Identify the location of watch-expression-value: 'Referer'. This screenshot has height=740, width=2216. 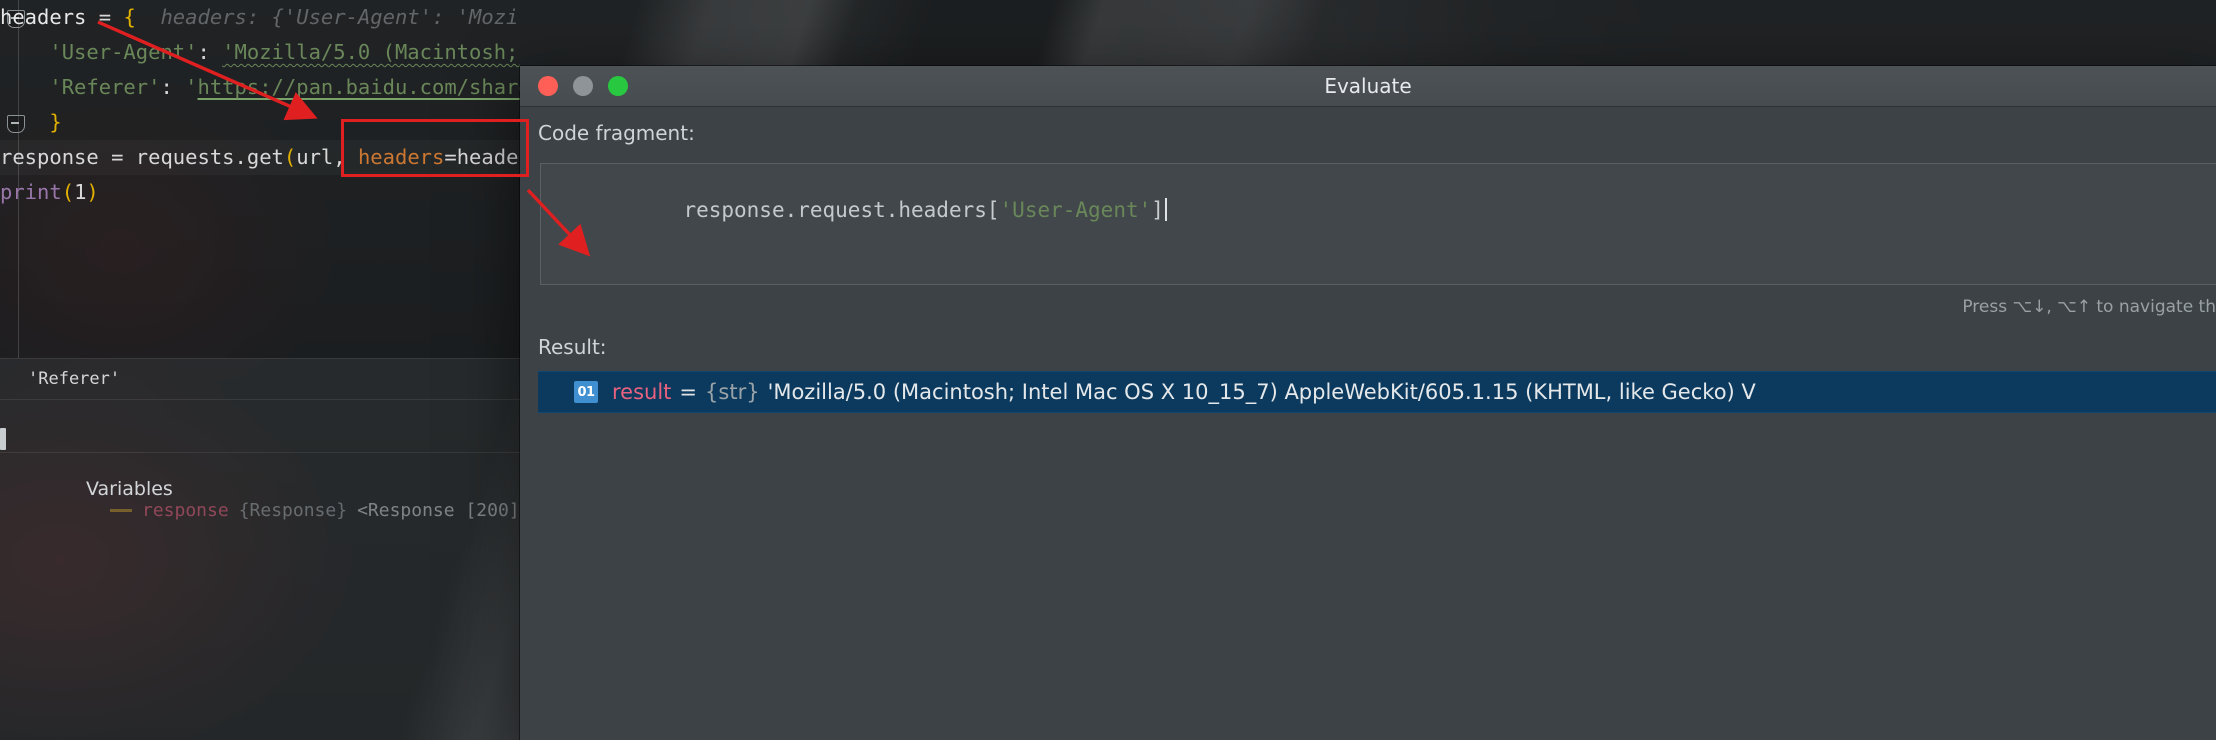
(74, 379).